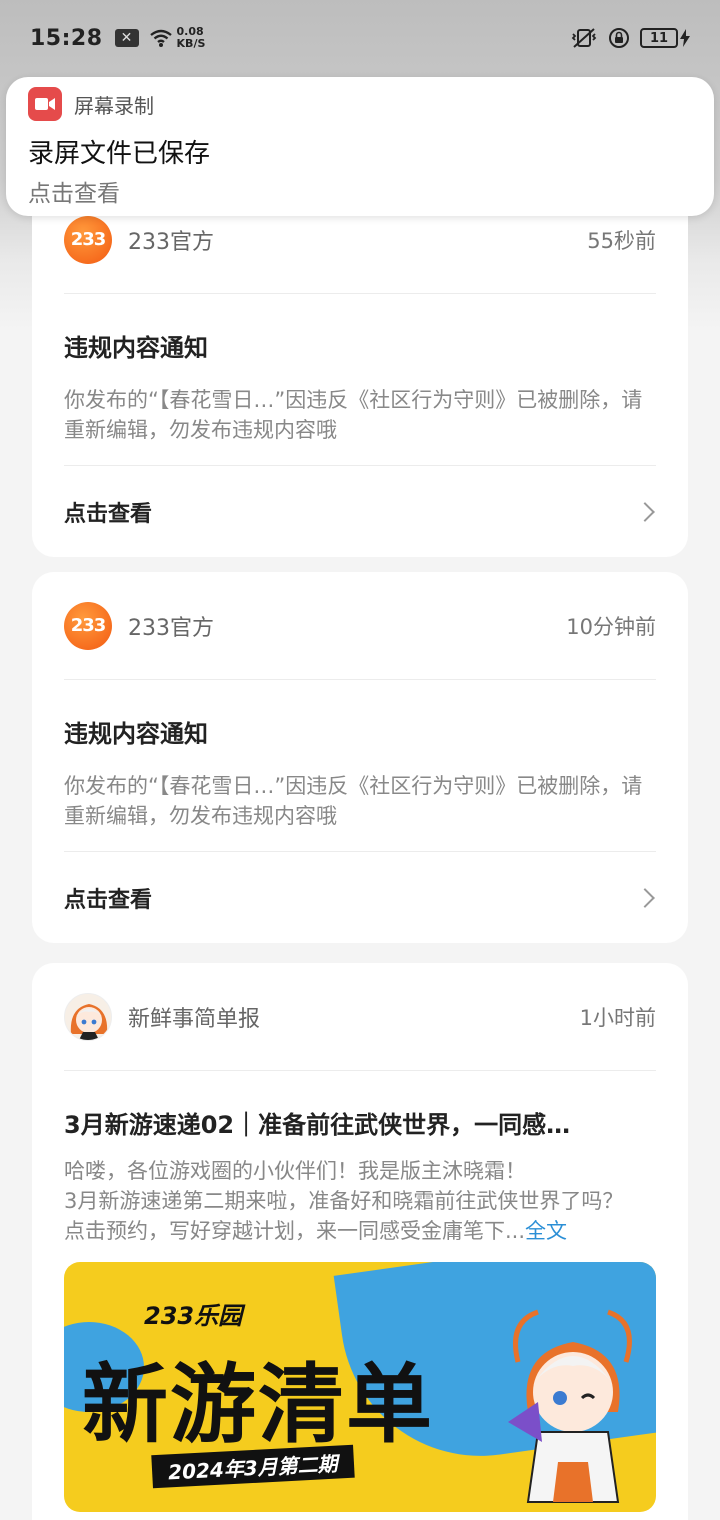 The width and height of the screenshot is (720, 1520). What do you see at coordinates (611, 626) in the screenshot?
I see `message-time: 10分钟前` at bounding box center [611, 626].